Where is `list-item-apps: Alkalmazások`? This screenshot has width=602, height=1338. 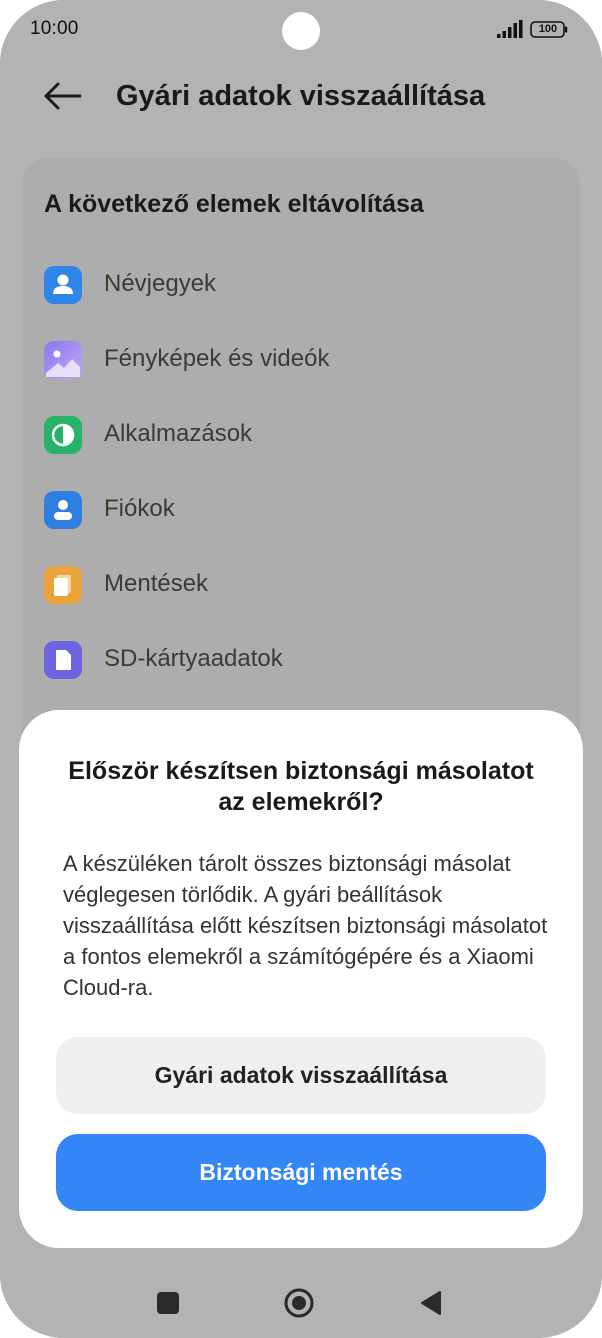
list-item-apps: Alkalmazások is located at coordinates (304, 434).